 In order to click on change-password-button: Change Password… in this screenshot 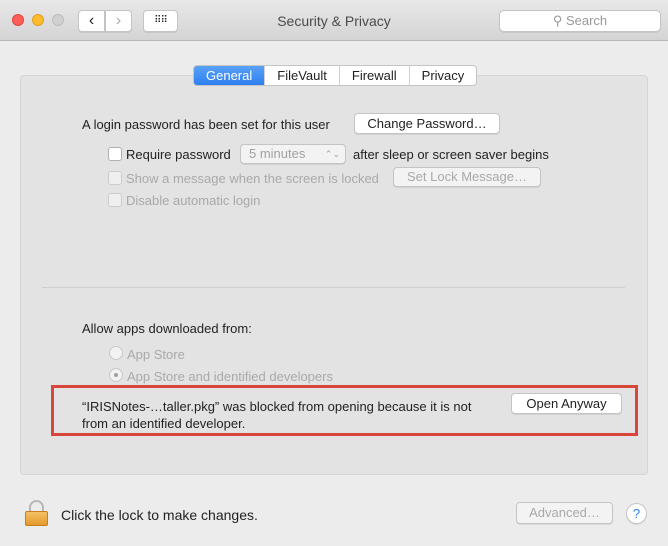, I will do `click(427, 123)`.